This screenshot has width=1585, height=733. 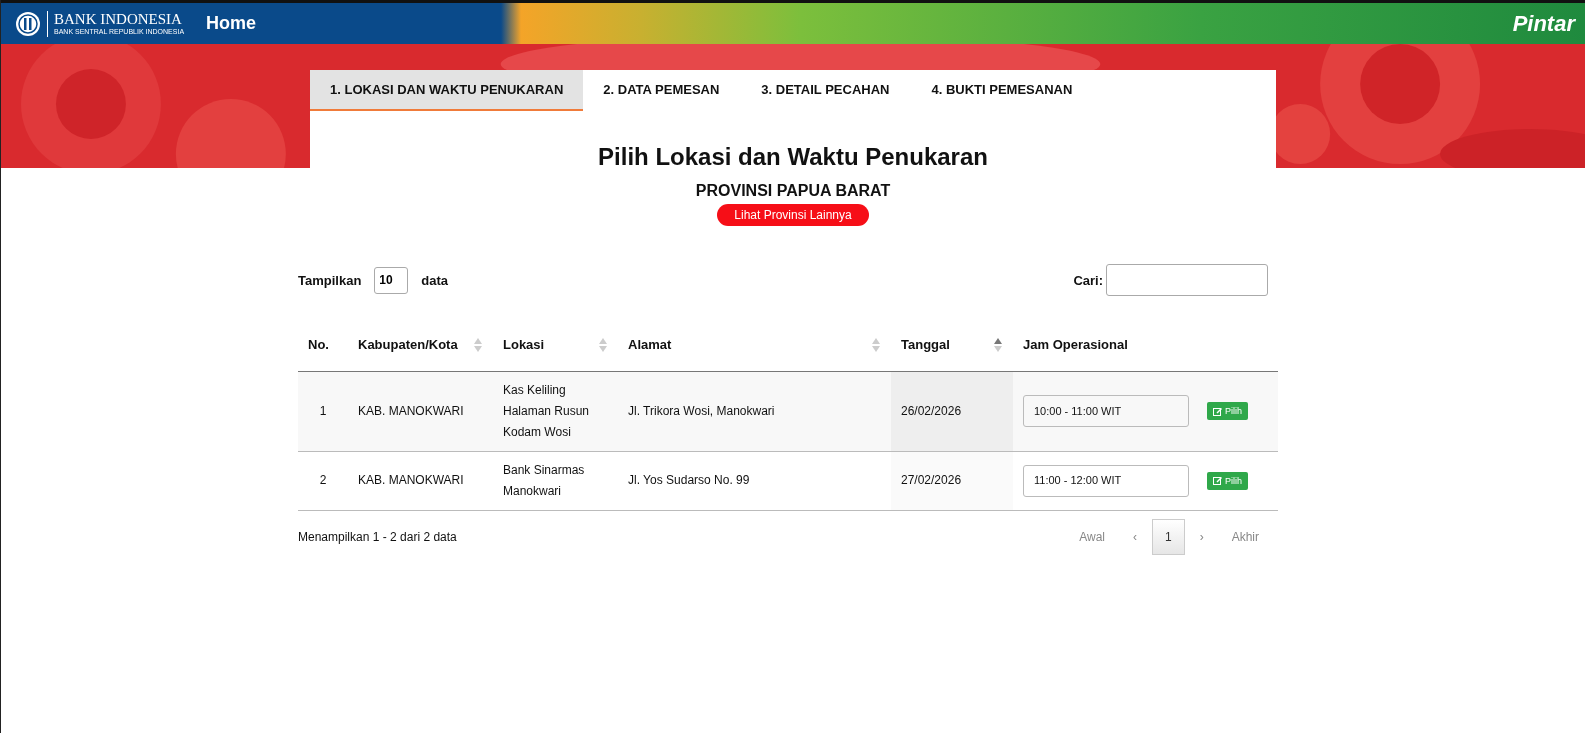 What do you see at coordinates (793, 155) in the screenshot?
I see `page-title: Pilih Lokasi dan Waktu Penukaran` at bounding box center [793, 155].